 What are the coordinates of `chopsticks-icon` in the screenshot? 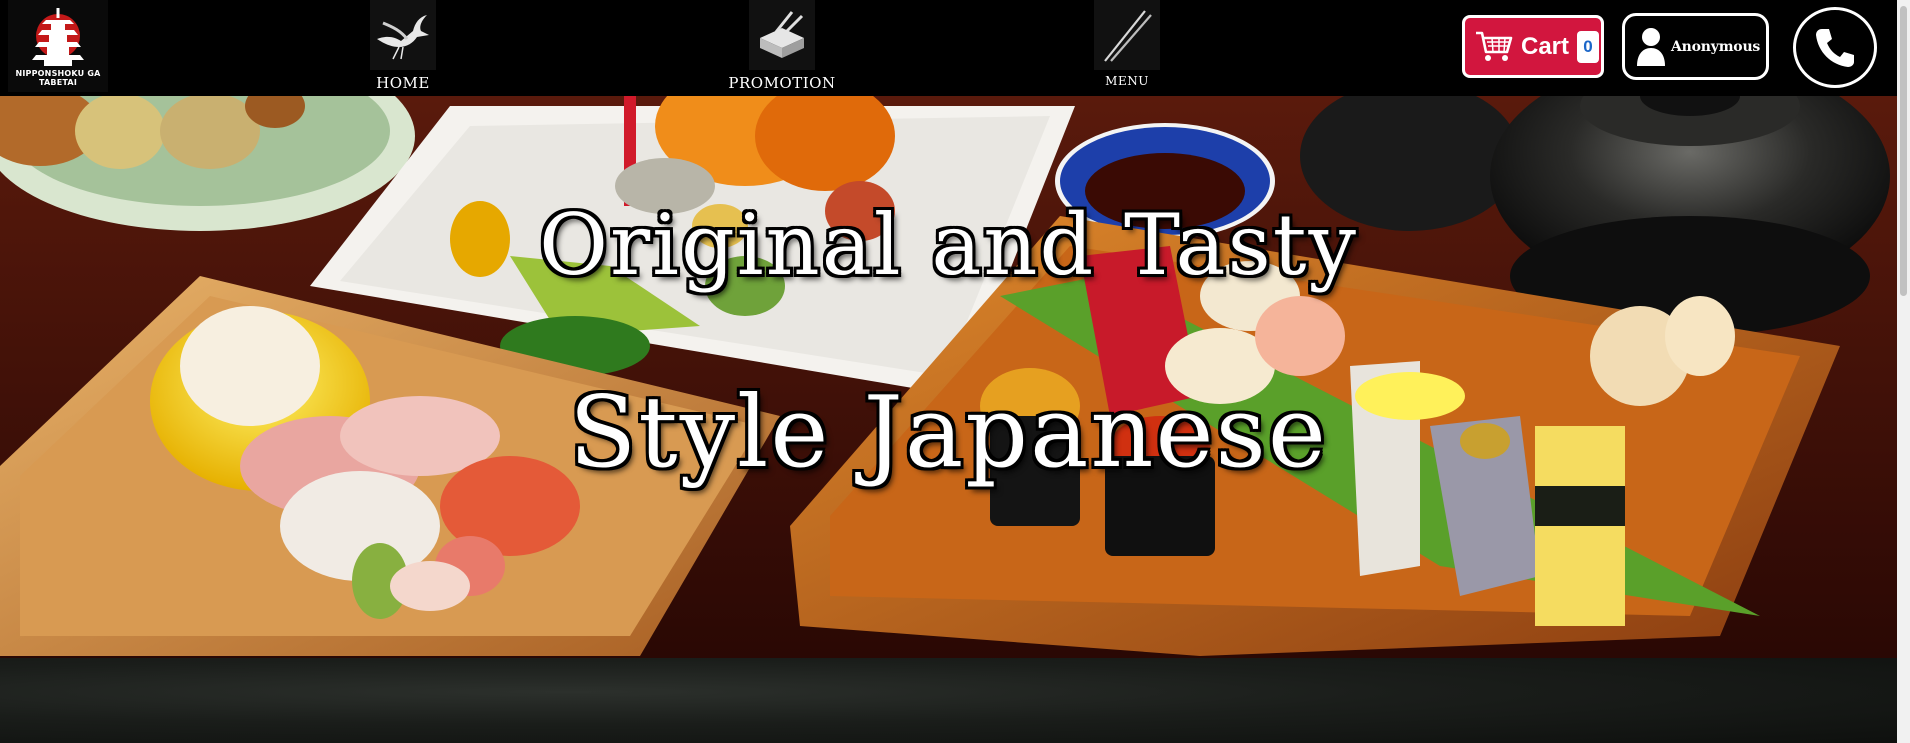 It's located at (1127, 35).